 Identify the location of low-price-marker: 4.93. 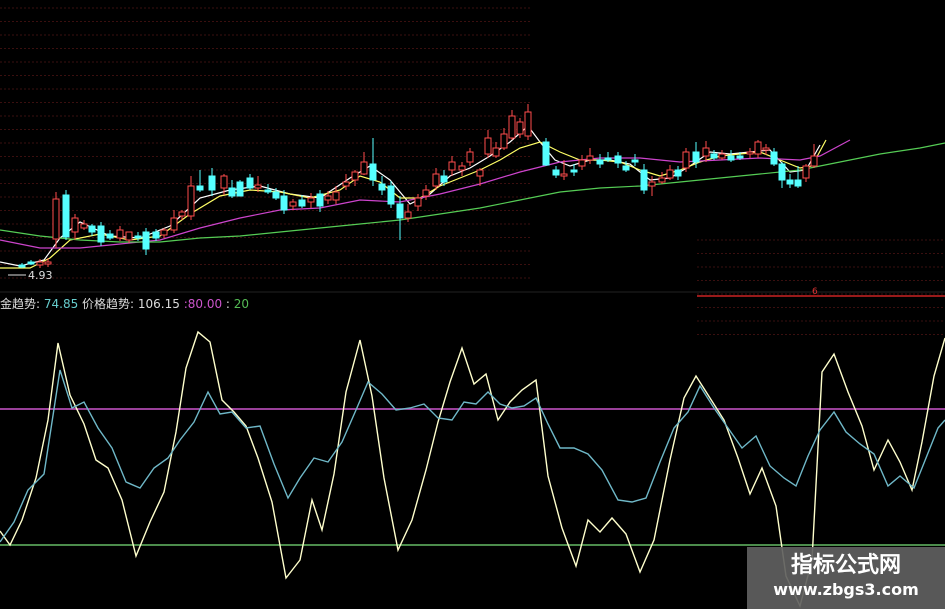
(30, 275).